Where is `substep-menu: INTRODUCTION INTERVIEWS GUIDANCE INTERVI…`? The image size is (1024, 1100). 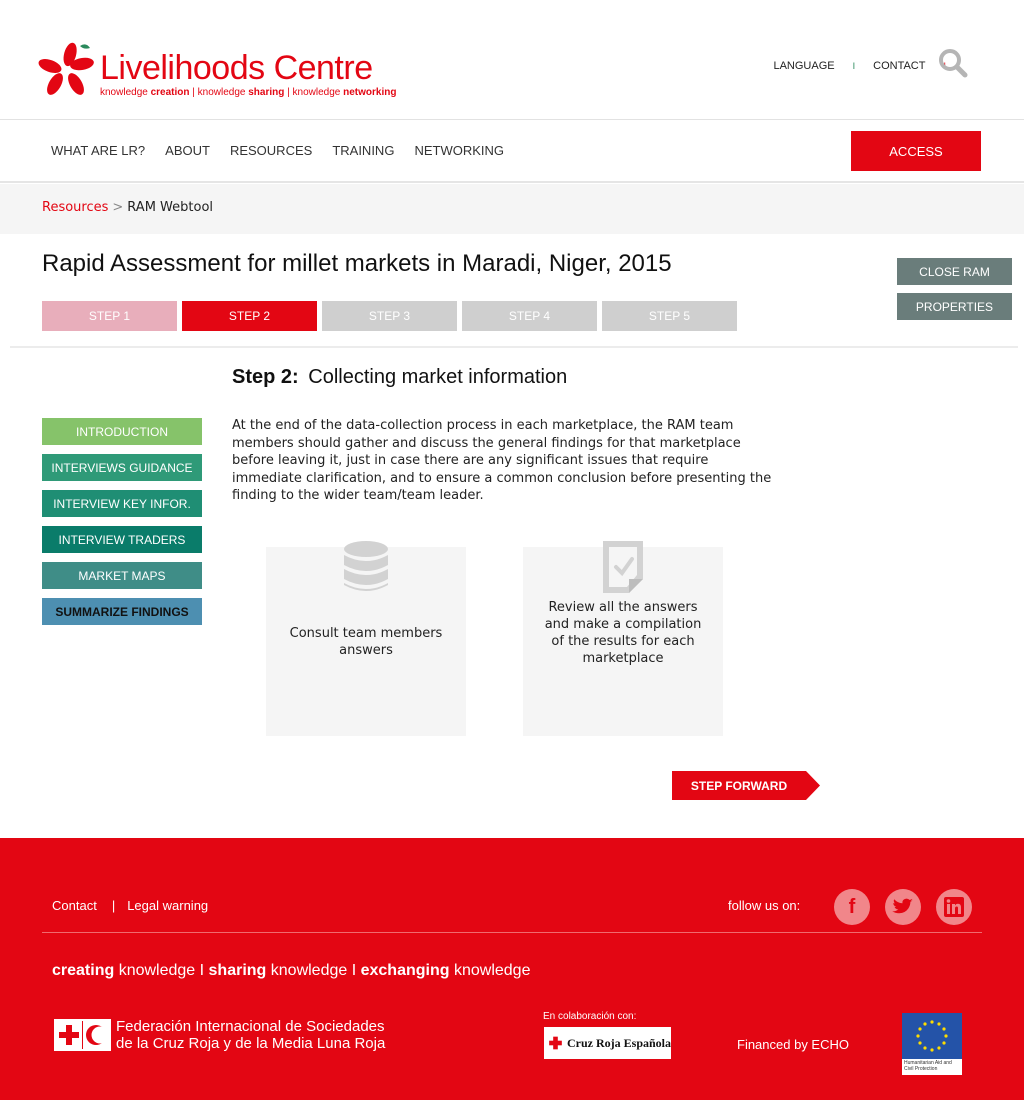 substep-menu: INTRODUCTION INTERVIEWS GUIDANCE INTERVI… is located at coordinates (122, 526).